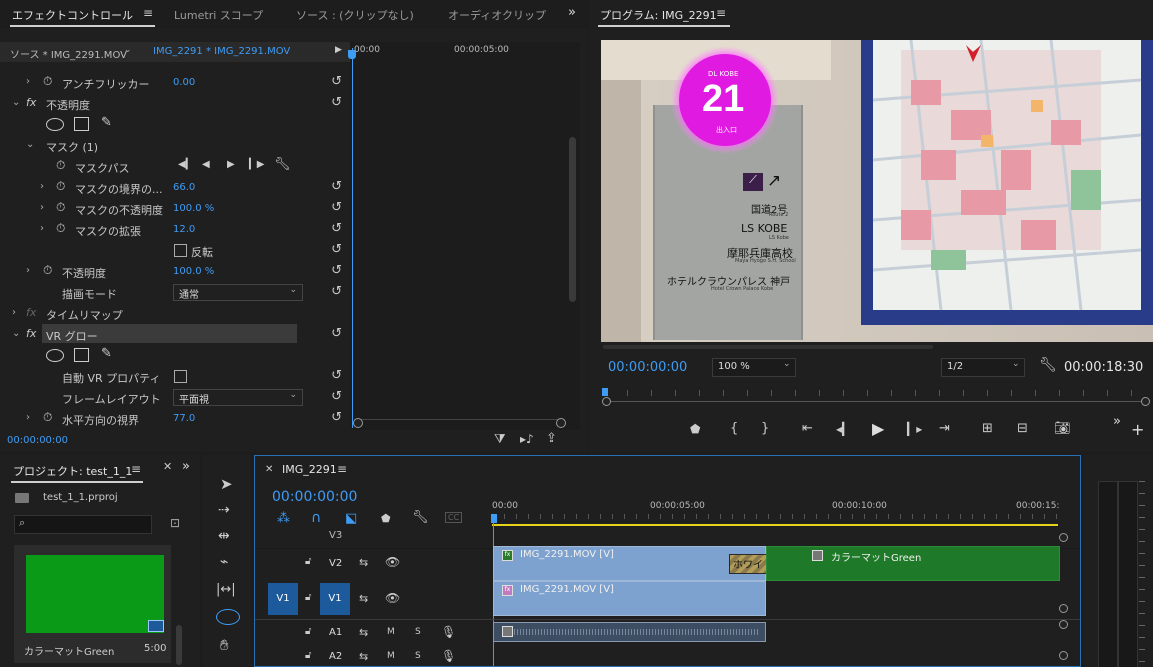 Image resolution: width=1153 pixels, height=667 pixels. I want to click on track-select-tool-icon: ⇢, so click(224, 510).